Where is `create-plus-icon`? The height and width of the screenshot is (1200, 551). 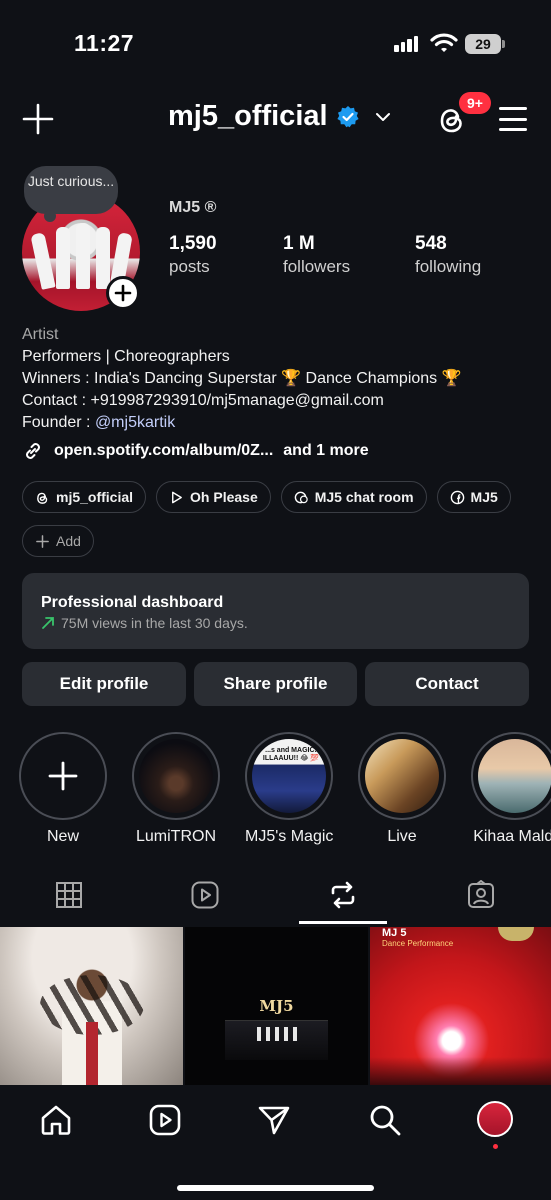
create-plus-icon is located at coordinates (38, 119).